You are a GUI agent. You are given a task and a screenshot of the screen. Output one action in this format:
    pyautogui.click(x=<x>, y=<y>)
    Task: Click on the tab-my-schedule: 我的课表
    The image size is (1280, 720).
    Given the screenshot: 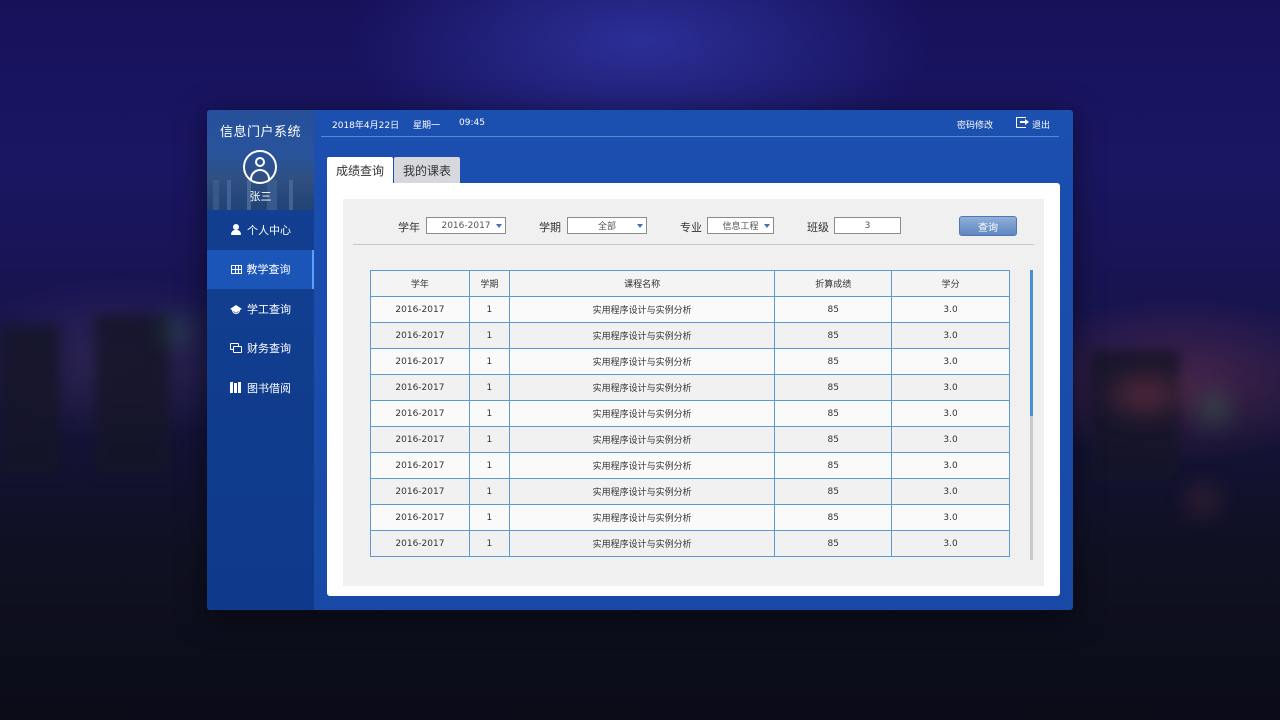 What is the action you would take?
    pyautogui.click(x=427, y=170)
    